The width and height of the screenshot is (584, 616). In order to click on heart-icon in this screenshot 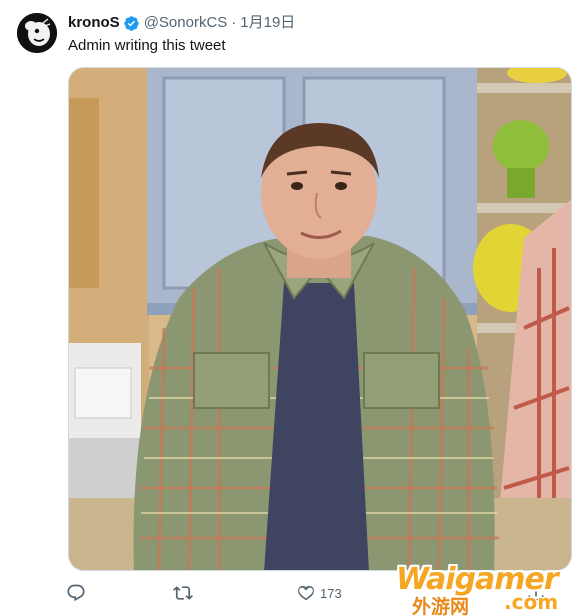, I will do `click(306, 593)`.